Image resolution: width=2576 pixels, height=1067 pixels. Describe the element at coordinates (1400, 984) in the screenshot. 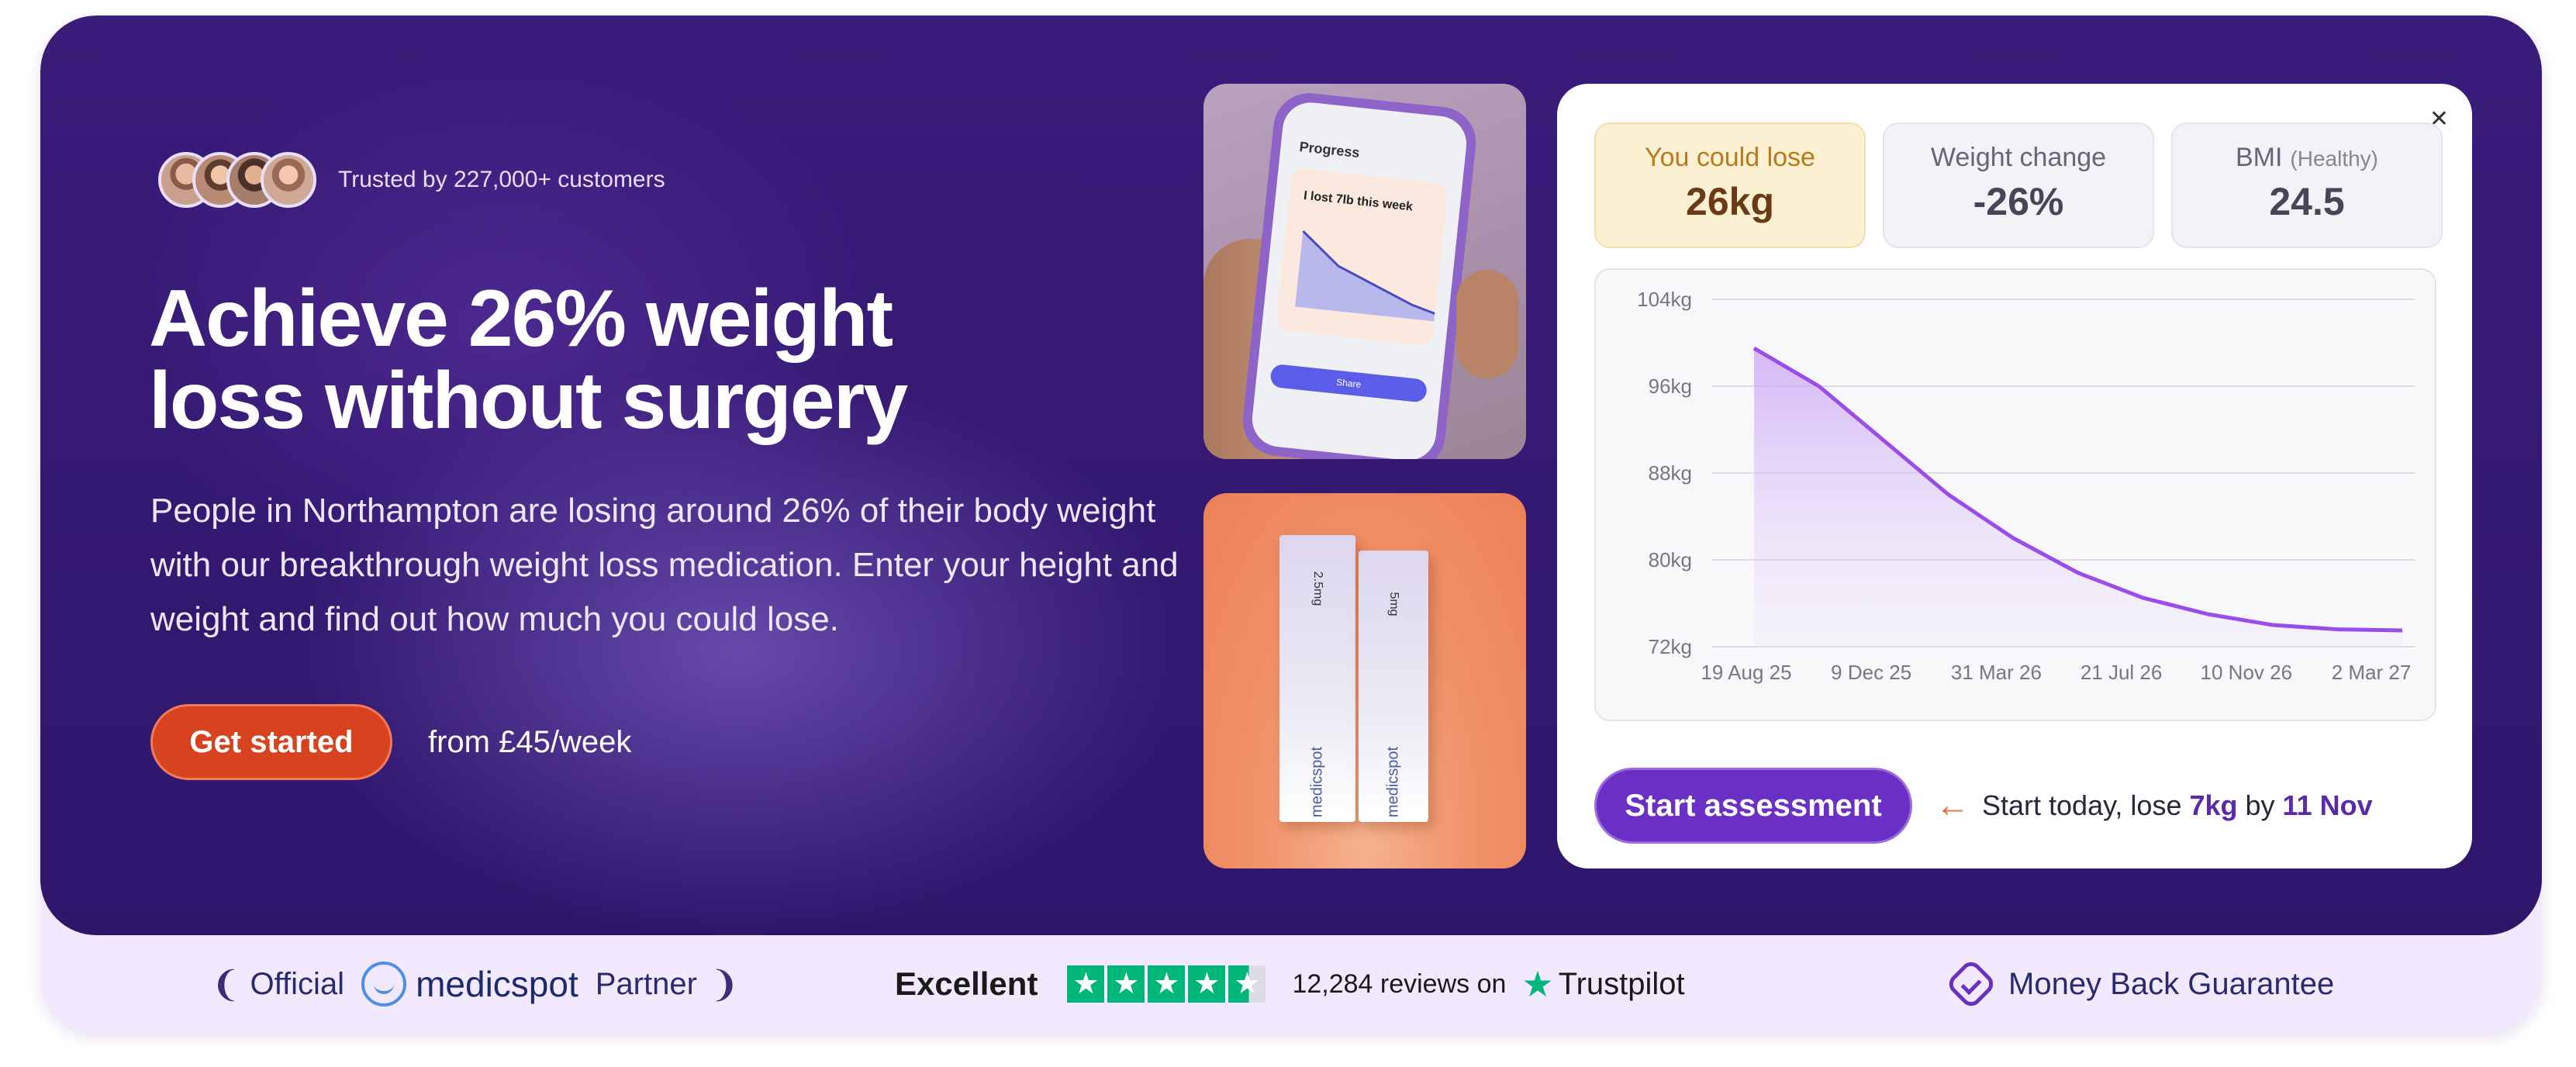

I see `review-count: 12,284 reviews on` at that location.